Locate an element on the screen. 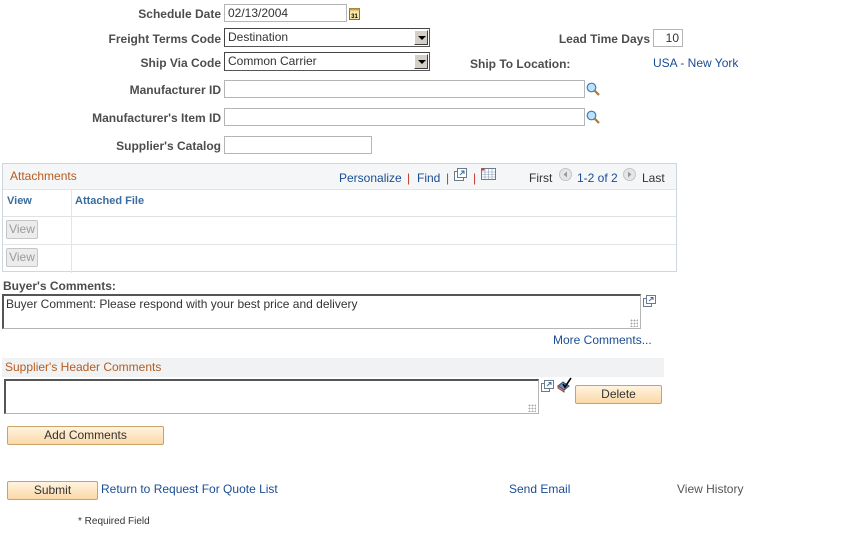 The image size is (868, 539). new-window-icon is located at coordinates (461, 174).